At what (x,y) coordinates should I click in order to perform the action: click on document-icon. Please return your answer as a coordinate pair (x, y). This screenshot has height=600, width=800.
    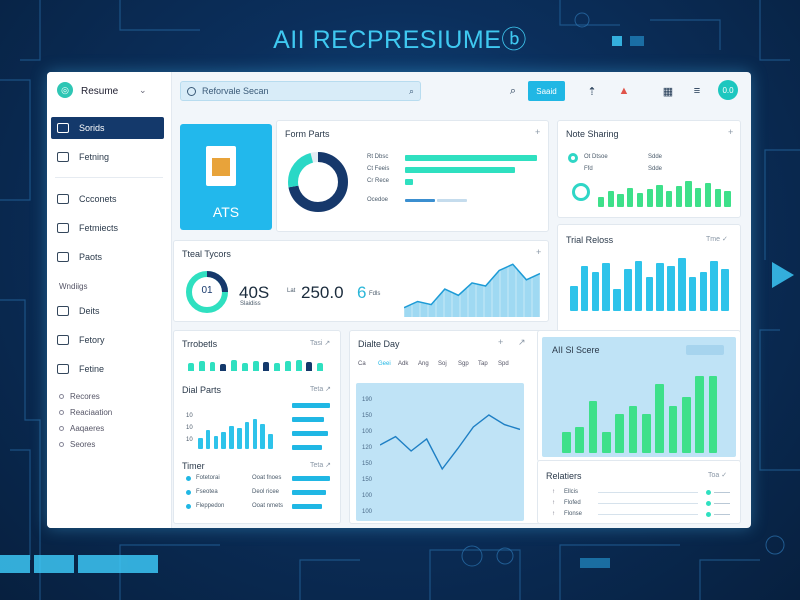
    Looking at the image, I should click on (221, 166).